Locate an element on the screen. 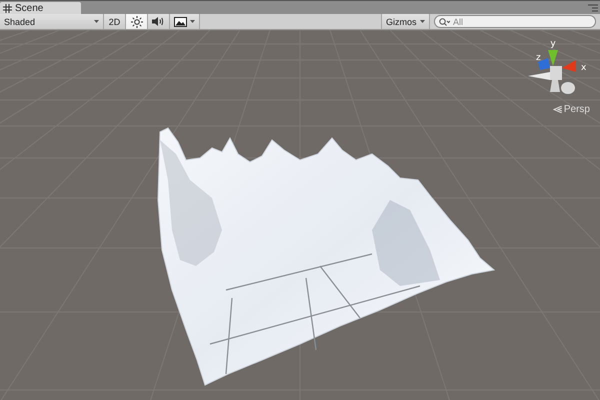 The height and width of the screenshot is (400, 600). 2d-toggle: 2D is located at coordinates (115, 21).